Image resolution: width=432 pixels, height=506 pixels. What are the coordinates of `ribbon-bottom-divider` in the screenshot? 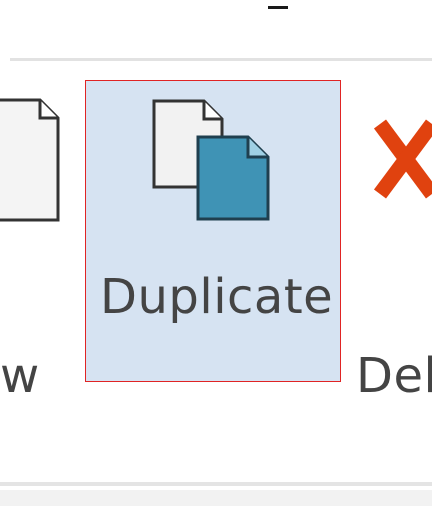 It's located at (216, 484).